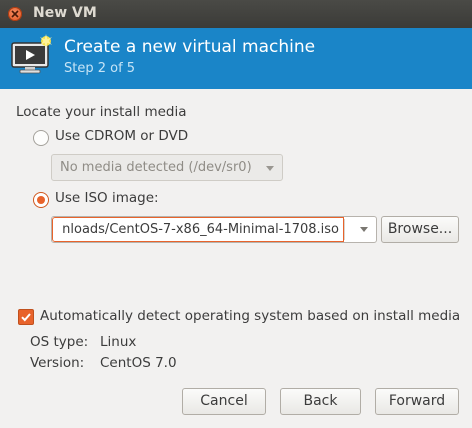  What do you see at coordinates (118, 342) in the screenshot?
I see `os-type-value: Linux` at bounding box center [118, 342].